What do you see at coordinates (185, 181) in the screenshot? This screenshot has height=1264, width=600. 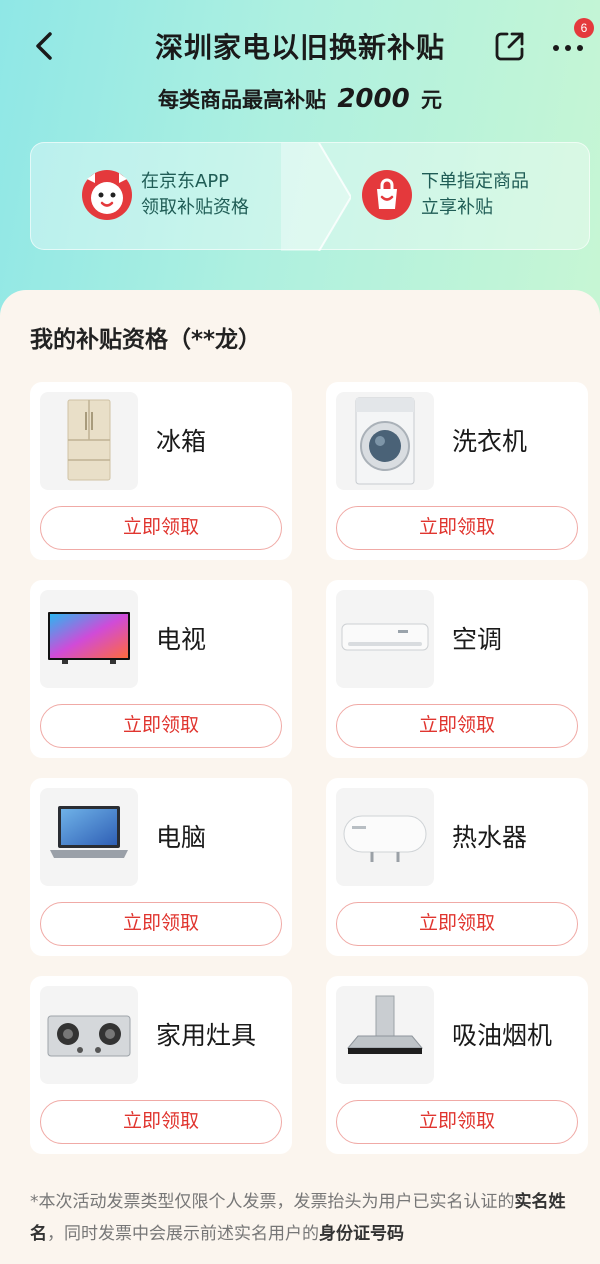 I see `step1-line1: 在京东APP` at bounding box center [185, 181].